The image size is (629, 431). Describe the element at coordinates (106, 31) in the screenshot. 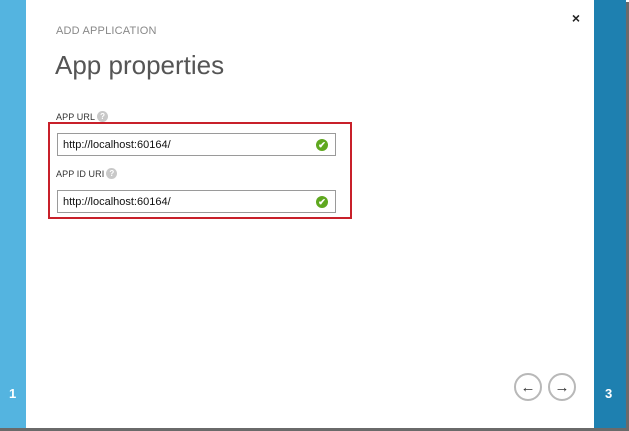

I see `dialog-subtitle: ADD APPLICATION` at that location.